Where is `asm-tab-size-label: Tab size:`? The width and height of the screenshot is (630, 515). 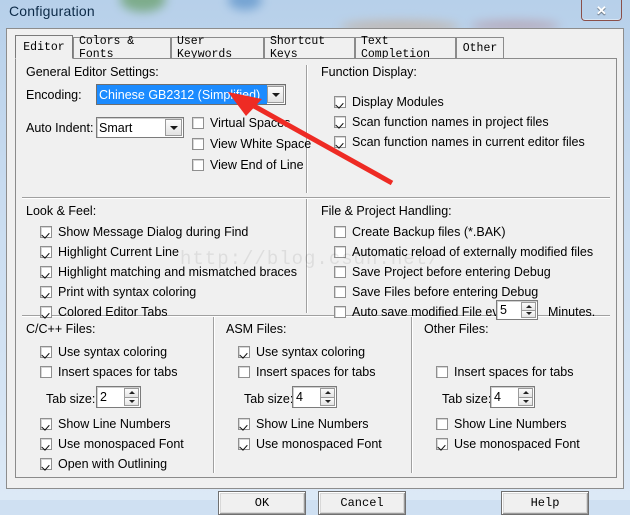
asm-tab-size-label: Tab size: is located at coordinates (269, 399).